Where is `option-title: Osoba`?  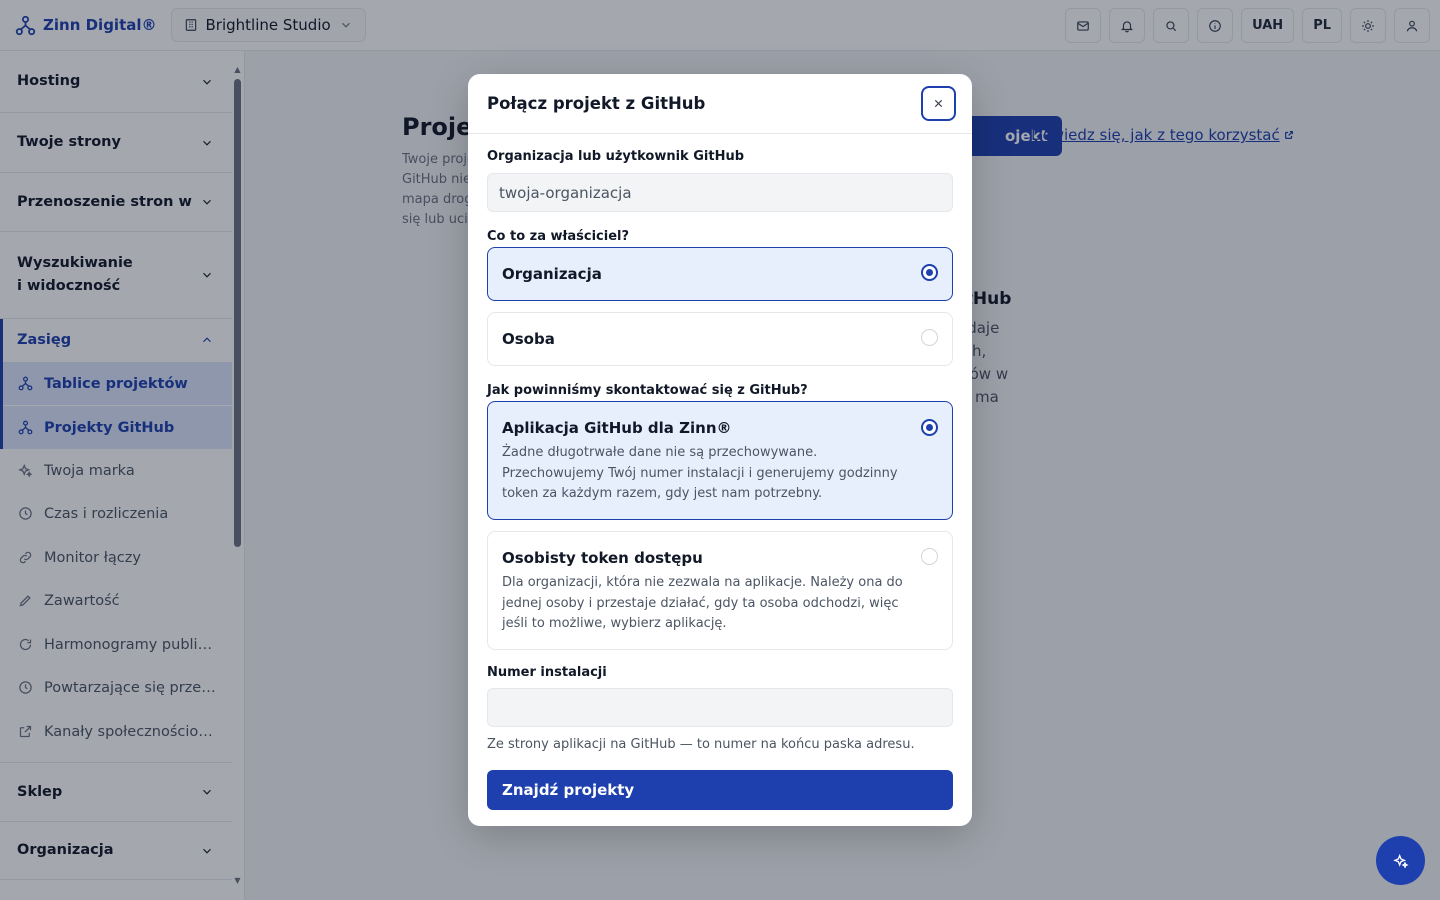 option-title: Osoba is located at coordinates (528, 339).